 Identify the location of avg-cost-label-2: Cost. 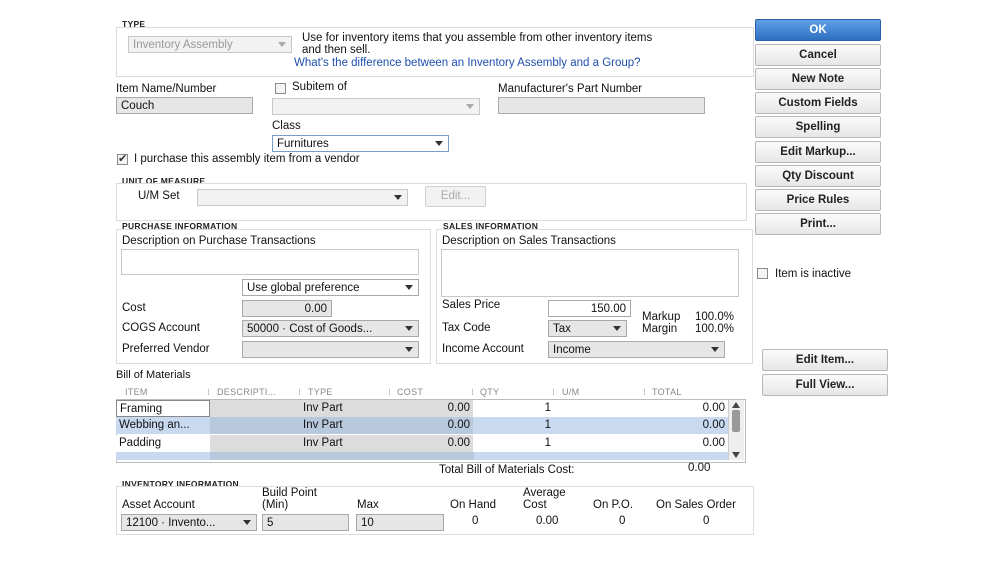
(535, 505).